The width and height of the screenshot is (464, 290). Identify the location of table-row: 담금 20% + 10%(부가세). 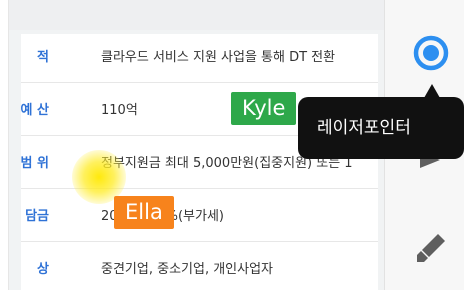
(199, 217).